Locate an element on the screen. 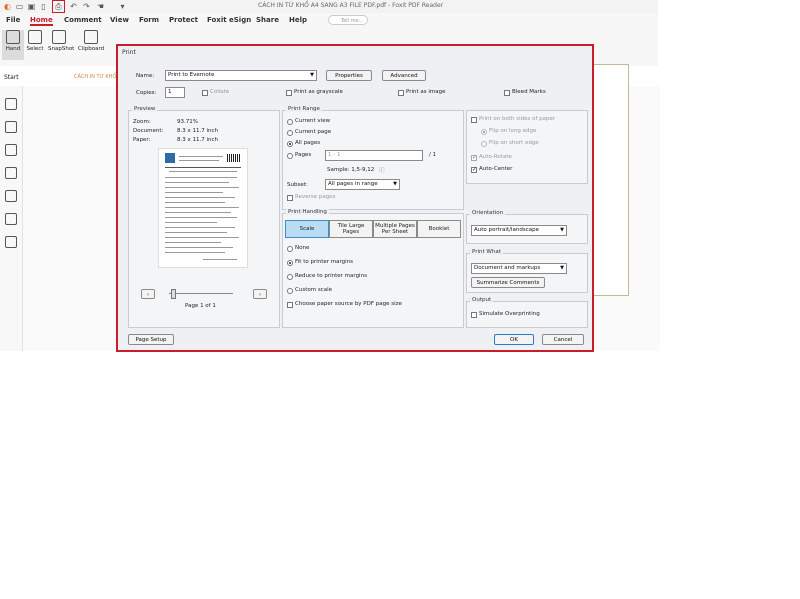 The height and width of the screenshot is (599, 800). signature-icon is located at coordinates (11, 242).